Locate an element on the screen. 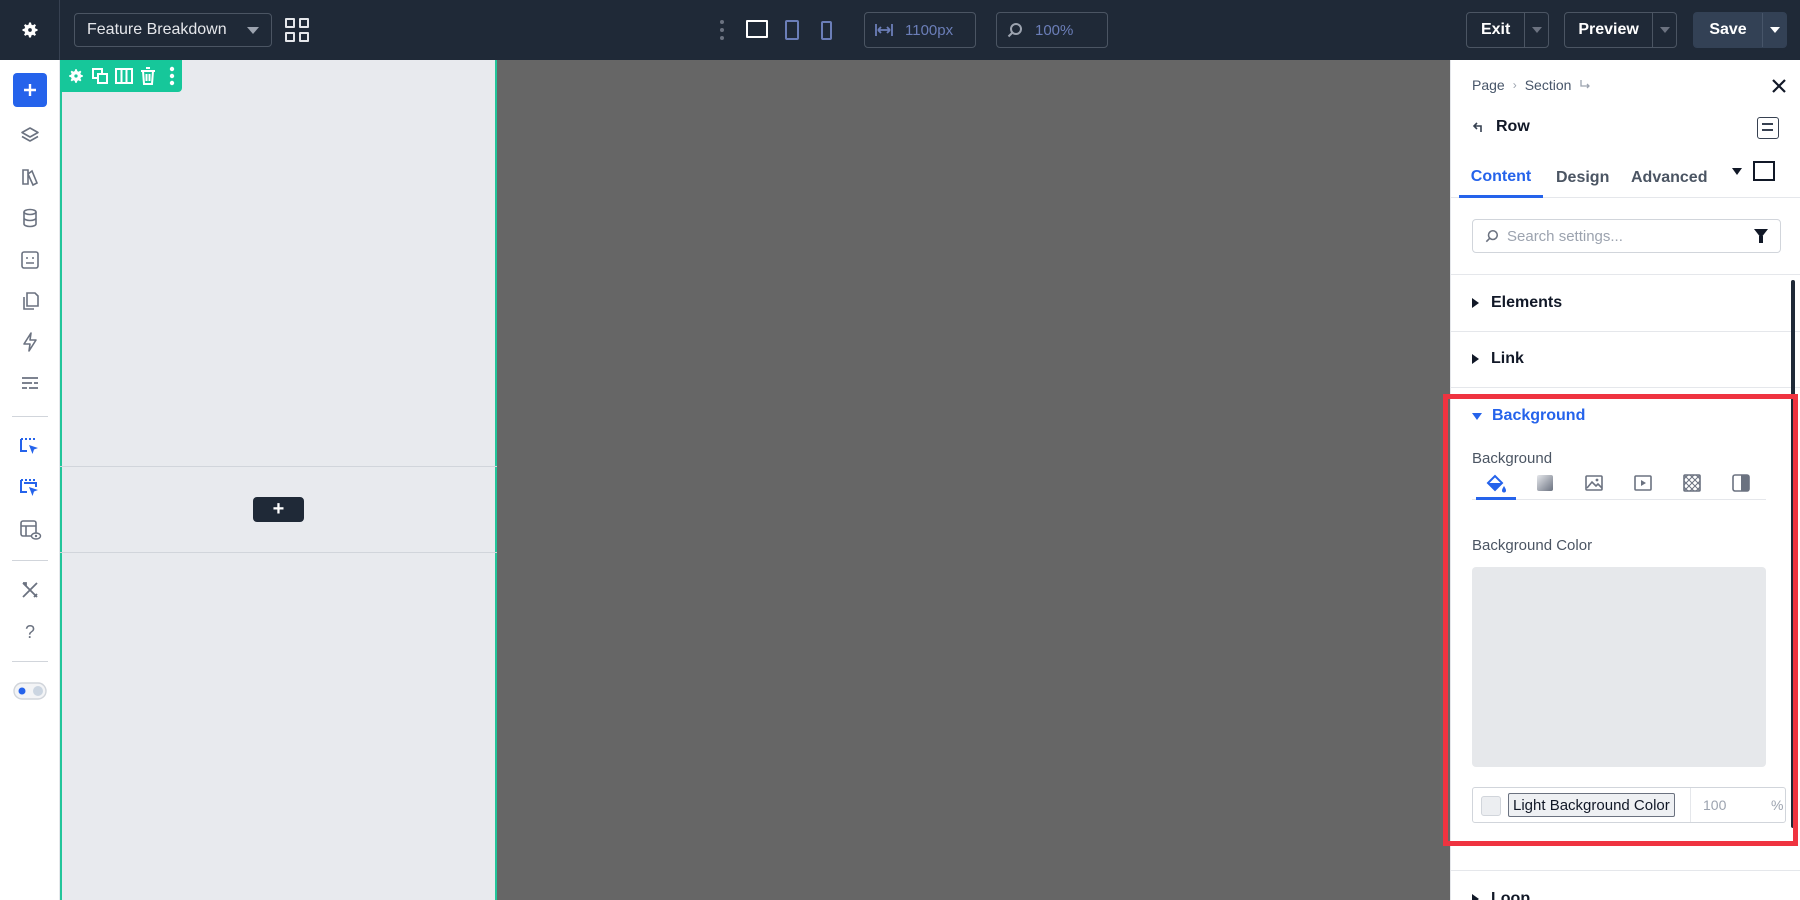  tab-design: Design is located at coordinates (1582, 178).